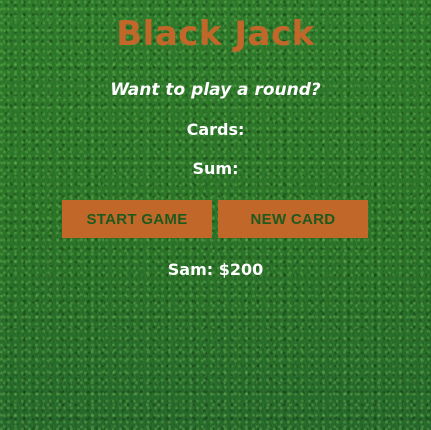 Image resolution: width=431 pixels, height=430 pixels. Describe the element at coordinates (215, 219) in the screenshot. I see `button-group: START GAME NEW CARD` at that location.